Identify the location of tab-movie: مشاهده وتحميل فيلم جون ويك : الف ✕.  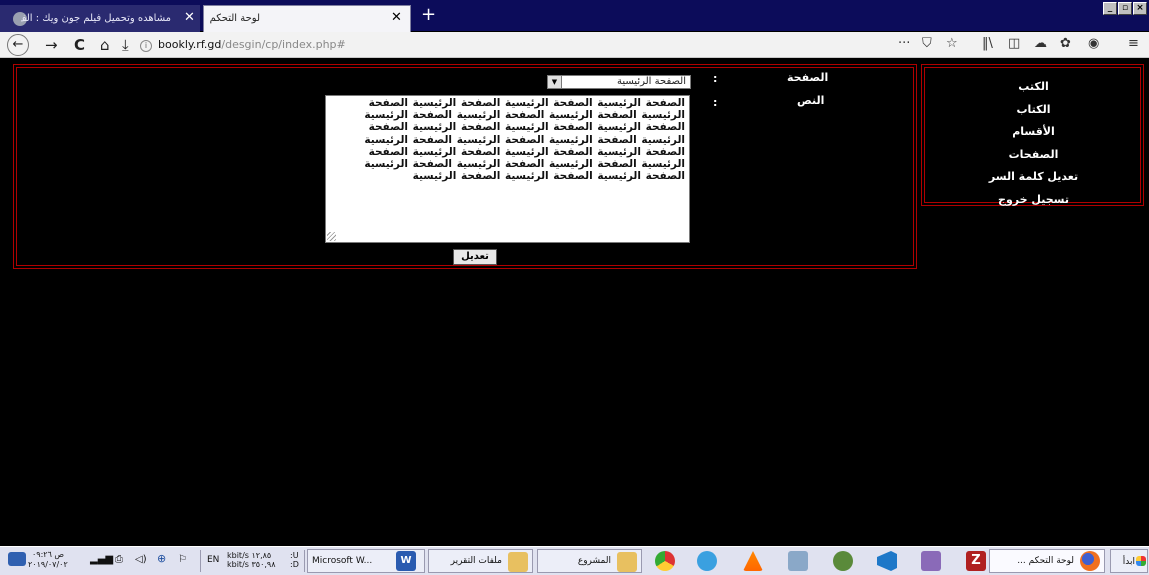
(100, 18).